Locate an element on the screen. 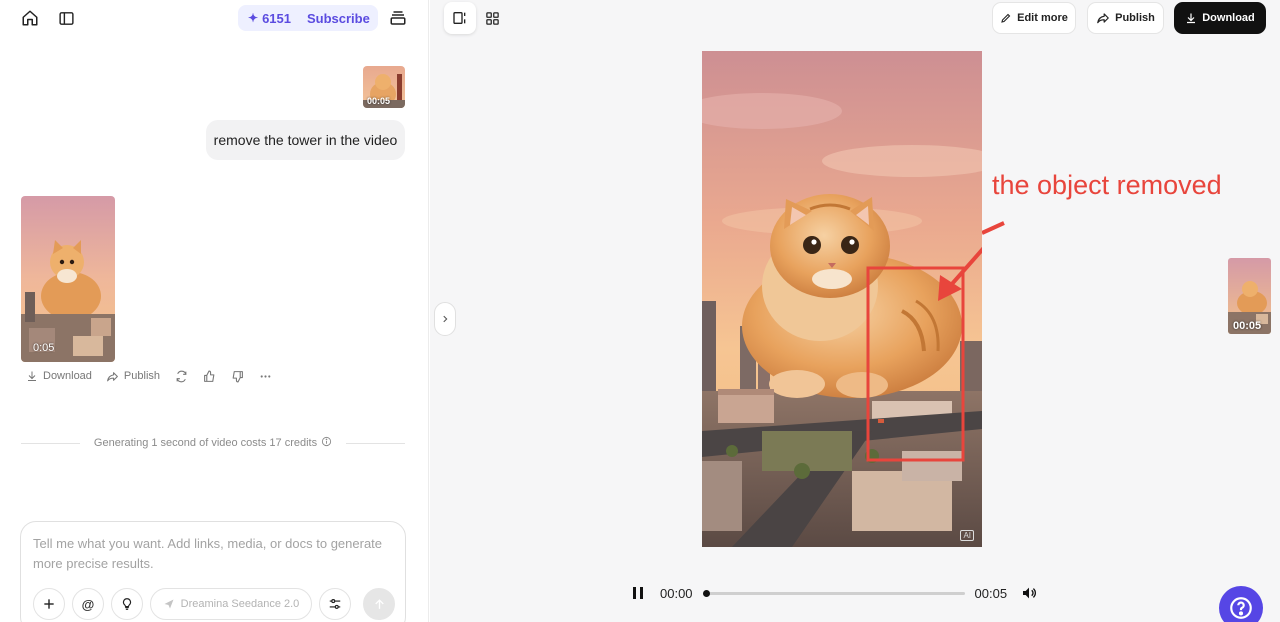 This screenshot has height=622, width=1280. user-message-text: remove the tower in the video is located at coordinates (305, 140).